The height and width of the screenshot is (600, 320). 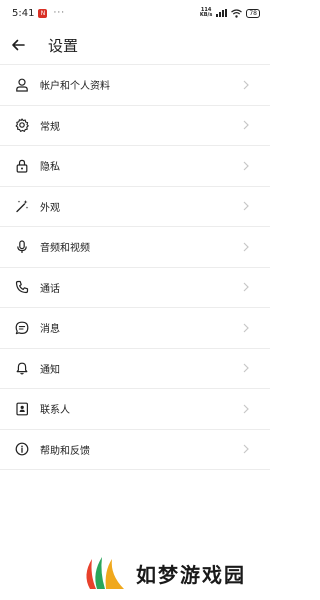 I want to click on watermark-logo-icon, so click(x=105, y=573).